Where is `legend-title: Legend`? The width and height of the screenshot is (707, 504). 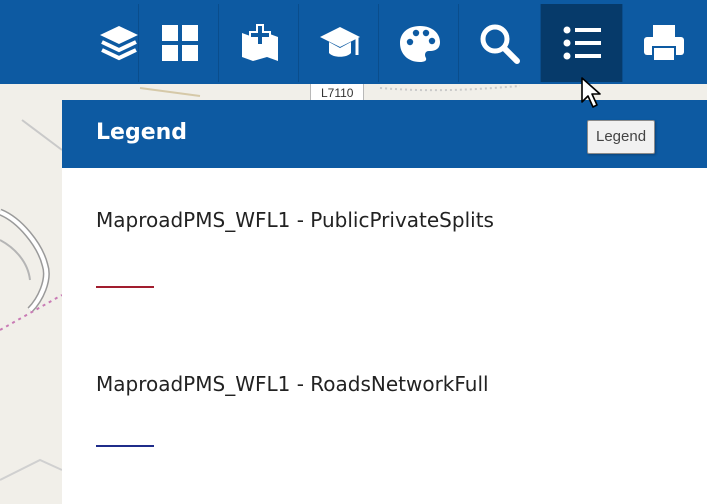
legend-title: Legend is located at coordinates (142, 132).